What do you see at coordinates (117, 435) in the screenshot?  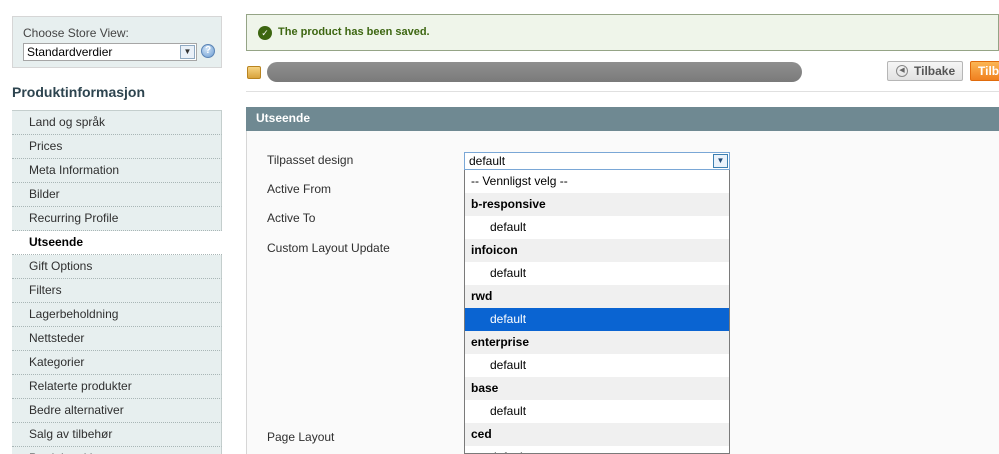 I see `tab-item: Salg av tilbehør` at bounding box center [117, 435].